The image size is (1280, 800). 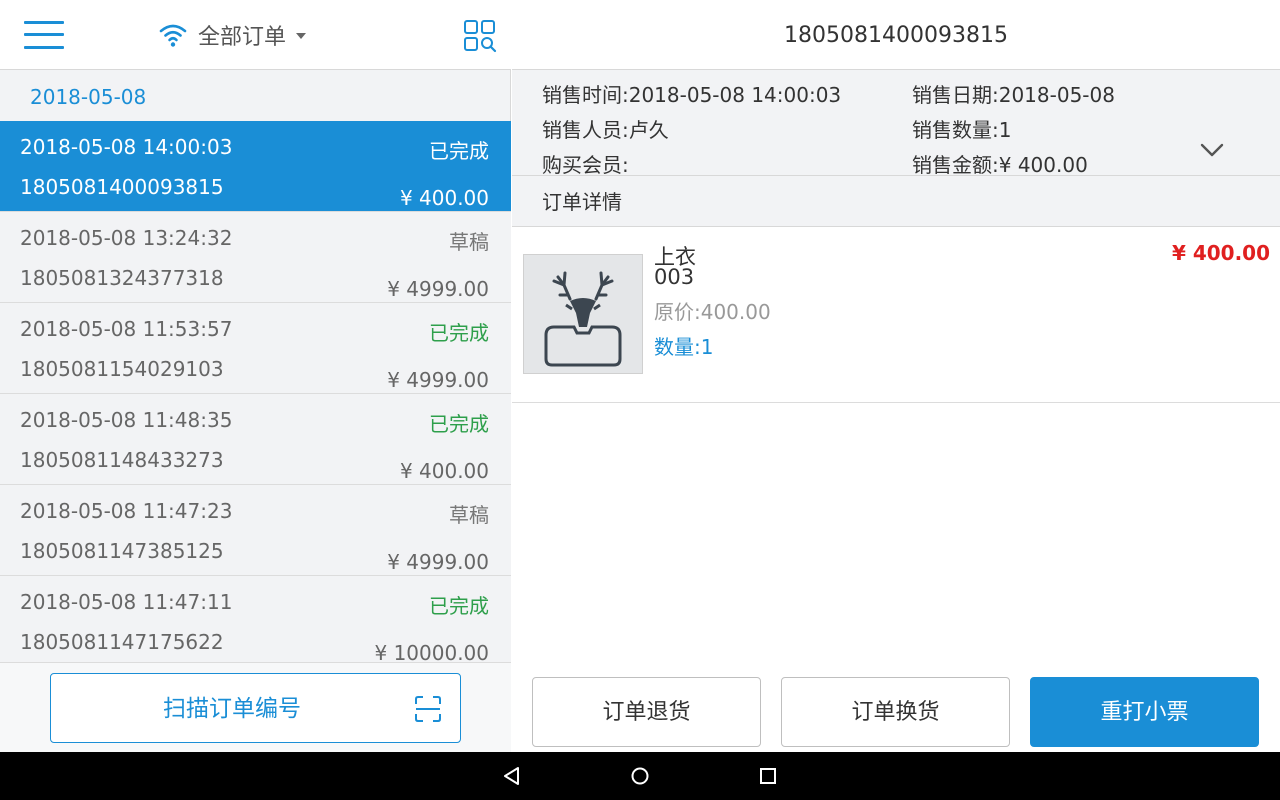 What do you see at coordinates (428, 709) in the screenshot?
I see `scan-frame-icon` at bounding box center [428, 709].